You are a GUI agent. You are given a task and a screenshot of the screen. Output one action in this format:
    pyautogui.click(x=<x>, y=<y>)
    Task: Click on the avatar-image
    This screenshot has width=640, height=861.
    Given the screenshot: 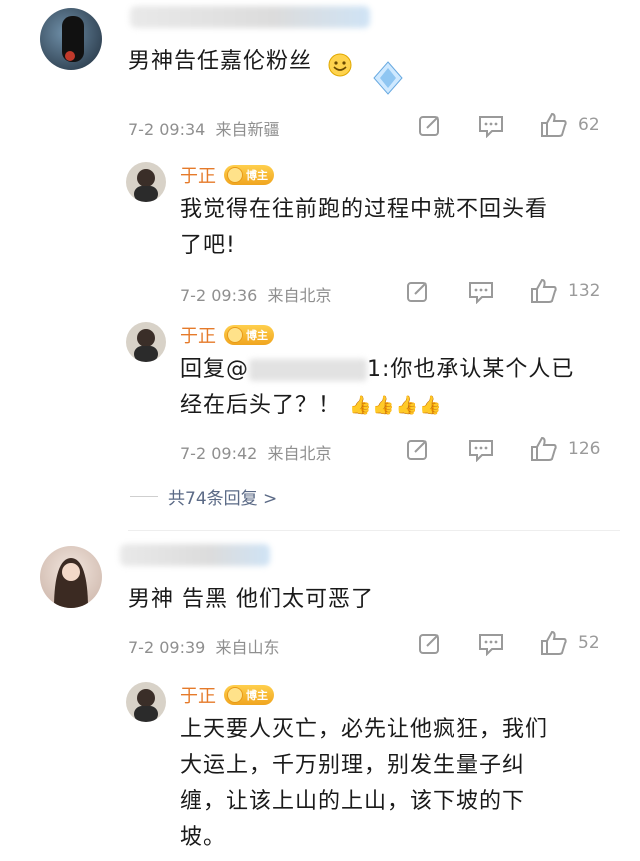 What is the action you would take?
    pyautogui.click(x=73, y=39)
    